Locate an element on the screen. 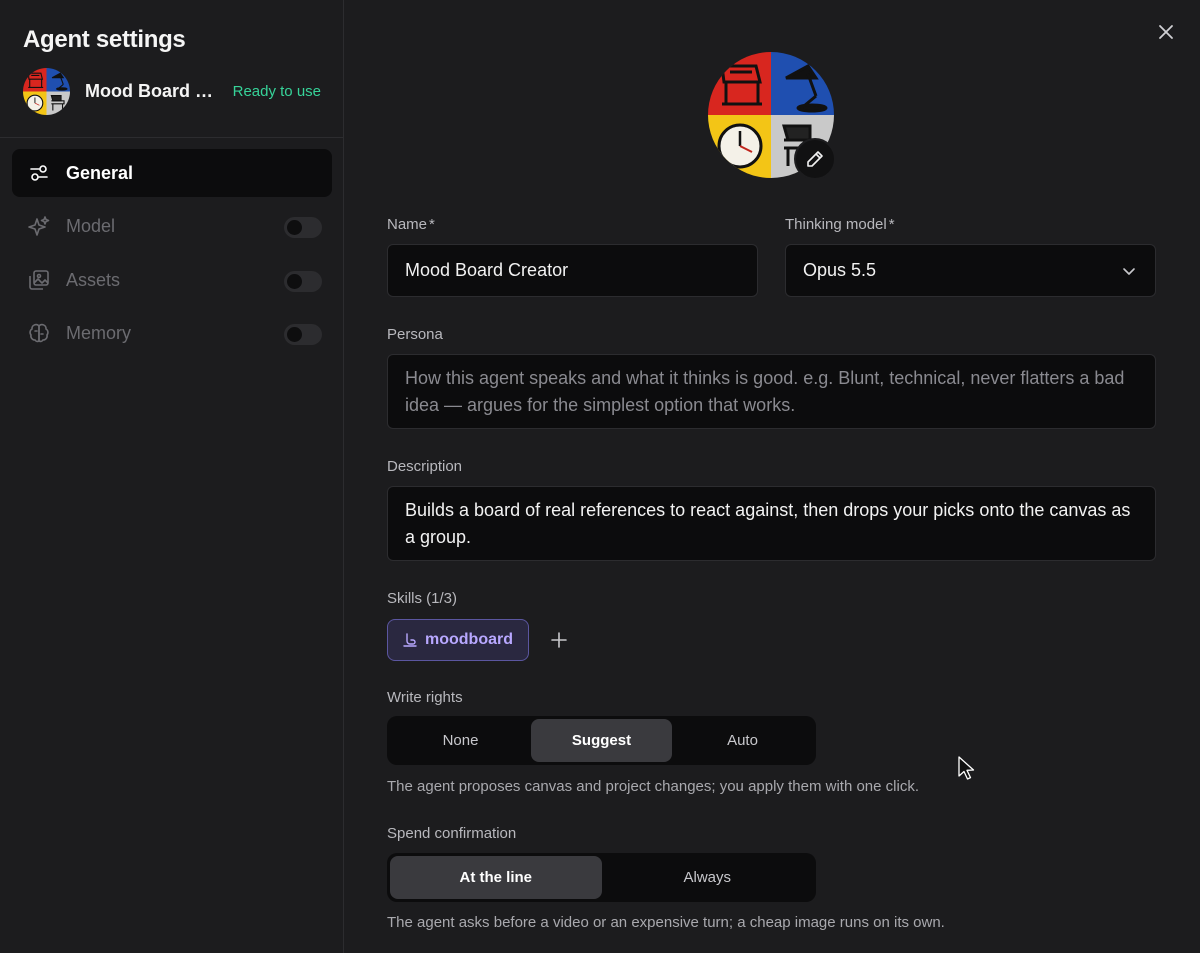 The height and width of the screenshot is (953, 1200). thinking-model-value: Opus 5.5 is located at coordinates (840, 270).